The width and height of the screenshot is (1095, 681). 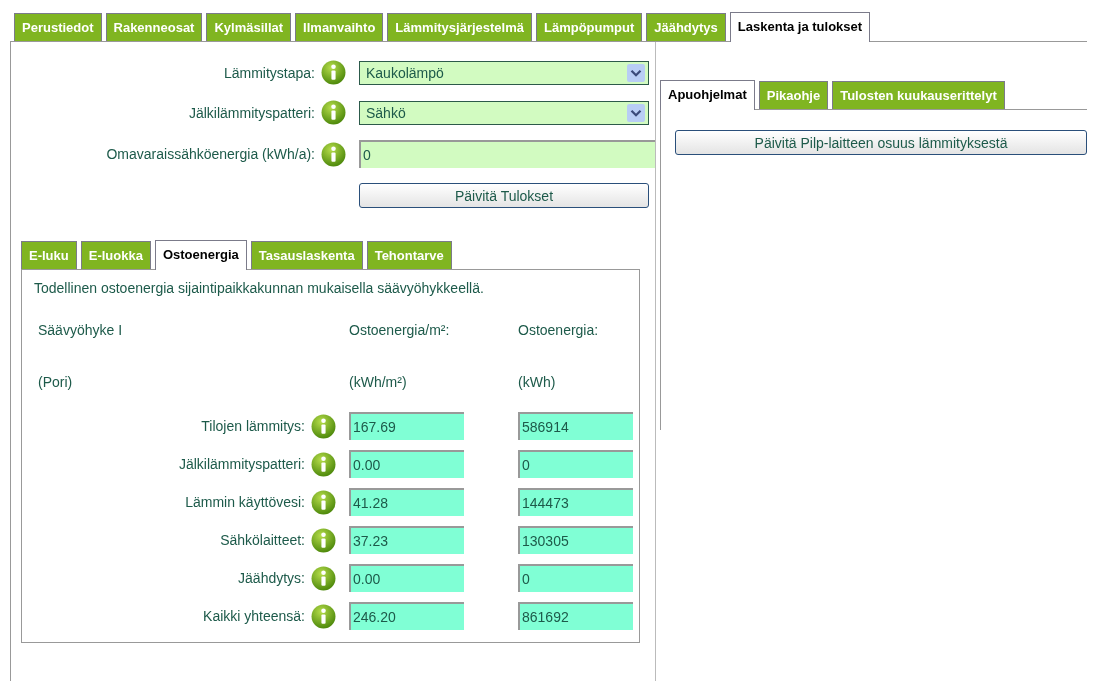 I want to click on dropdown: Kaukolämpö, so click(x=504, y=72).